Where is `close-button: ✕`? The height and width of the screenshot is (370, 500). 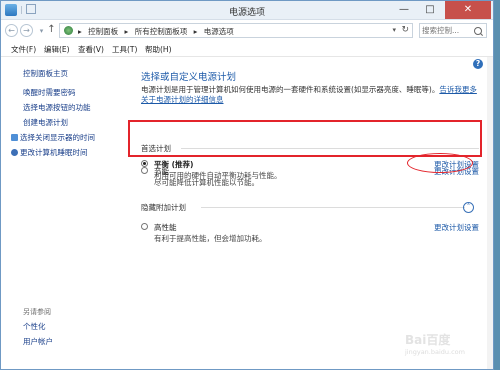
close-button: ✕ is located at coordinates (468, 10).